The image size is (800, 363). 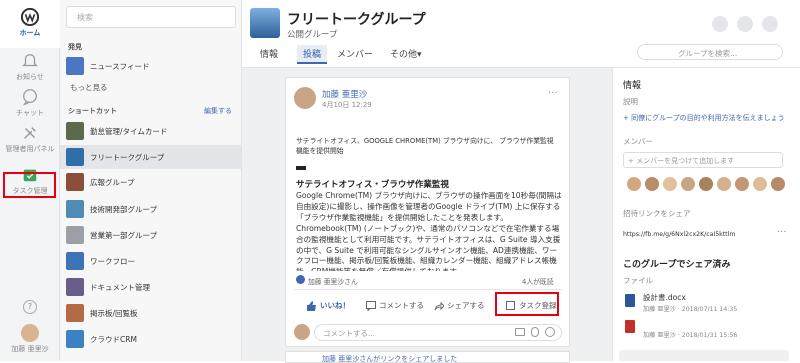 What do you see at coordinates (153, 235) in the screenshot?
I see `sidebar-item-sales: 営業第一部グループ` at bounding box center [153, 235].